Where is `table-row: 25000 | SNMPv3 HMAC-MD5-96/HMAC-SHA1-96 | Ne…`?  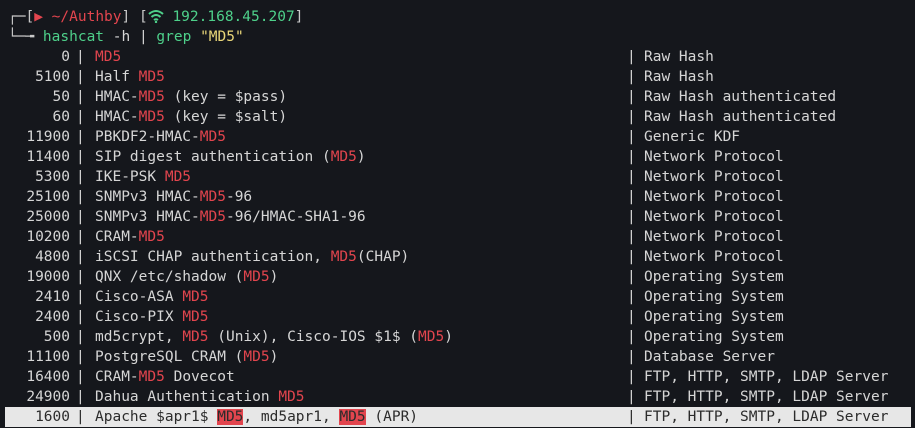 table-row: 25000 | SNMPv3 HMAC-MD5-96/HMAC-SHA1-96 | Ne… is located at coordinates (457, 217).